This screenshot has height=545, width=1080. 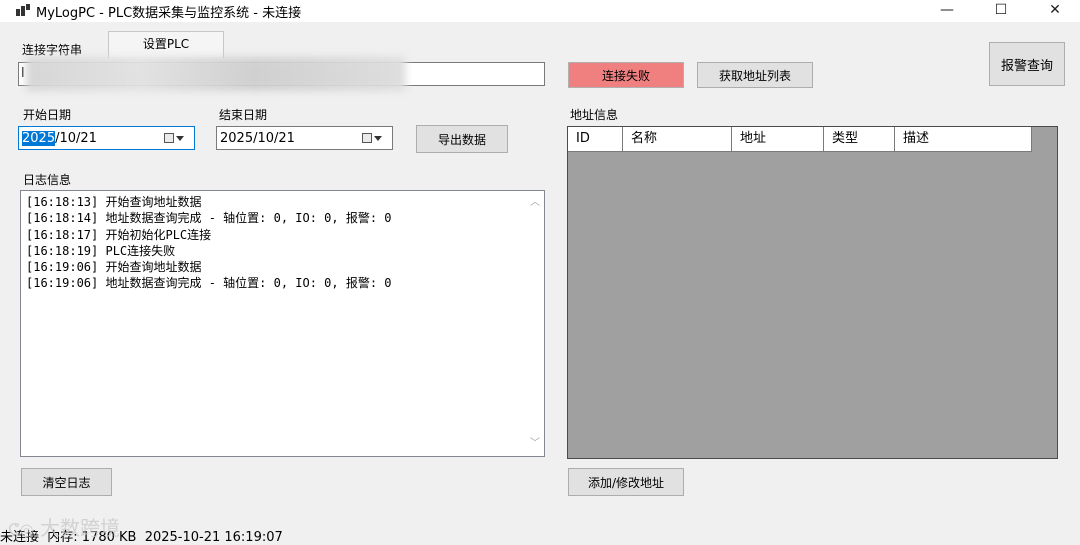 What do you see at coordinates (243, 115) in the screenshot?
I see `end-date-label: 结束日期` at bounding box center [243, 115].